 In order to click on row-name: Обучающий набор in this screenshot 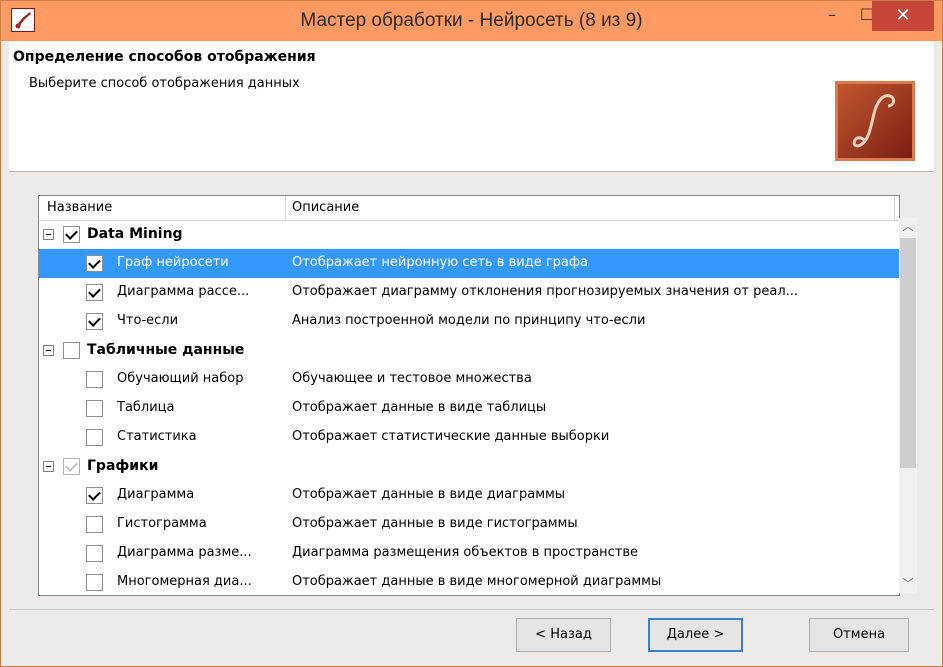, I will do `click(180, 378)`.